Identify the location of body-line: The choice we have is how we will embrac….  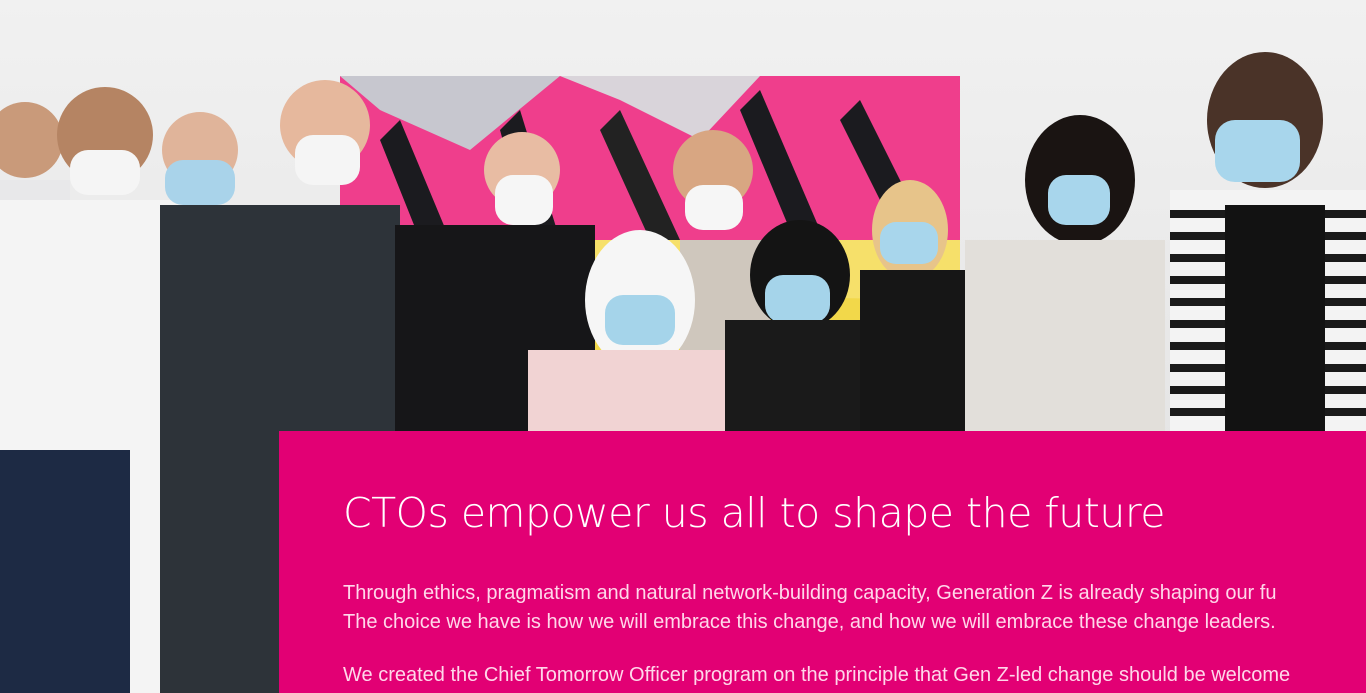
(809, 622).